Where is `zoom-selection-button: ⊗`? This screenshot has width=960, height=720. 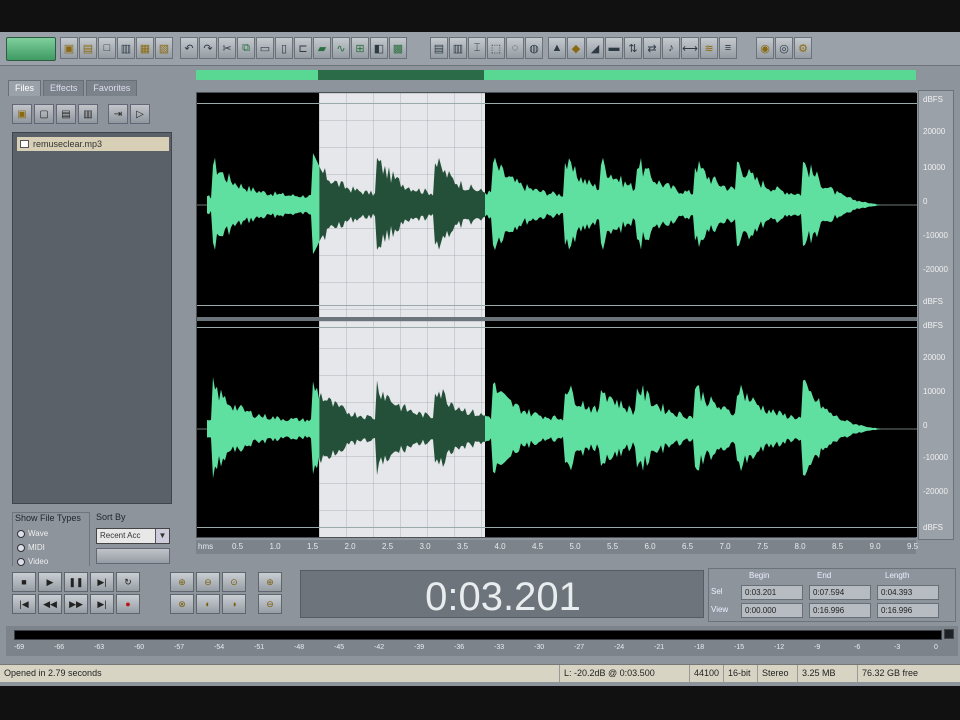 zoom-selection-button: ⊗ is located at coordinates (182, 604).